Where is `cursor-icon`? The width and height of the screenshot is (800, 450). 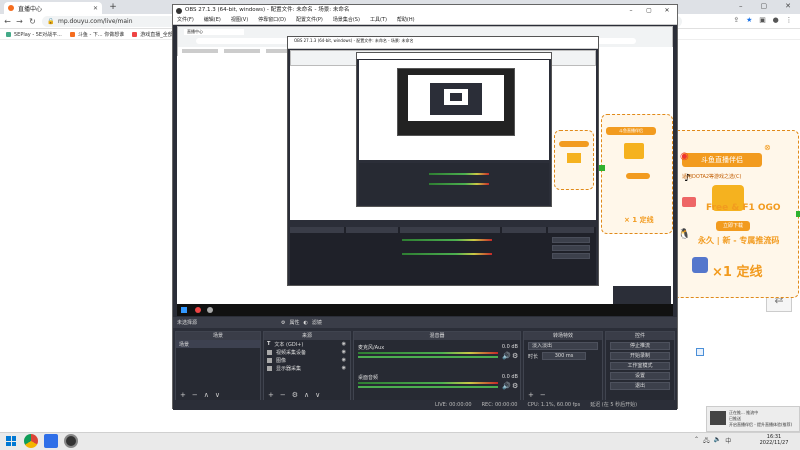 cursor-icon is located at coordinates (700, 352).